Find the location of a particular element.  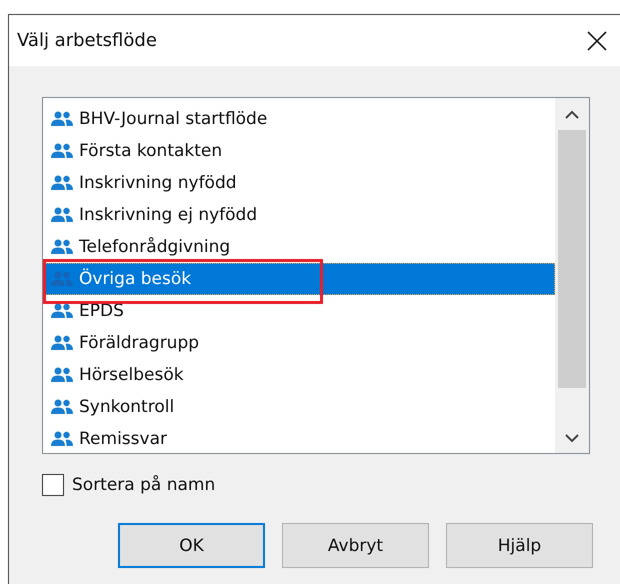

scroll-thumb is located at coordinates (572, 259).